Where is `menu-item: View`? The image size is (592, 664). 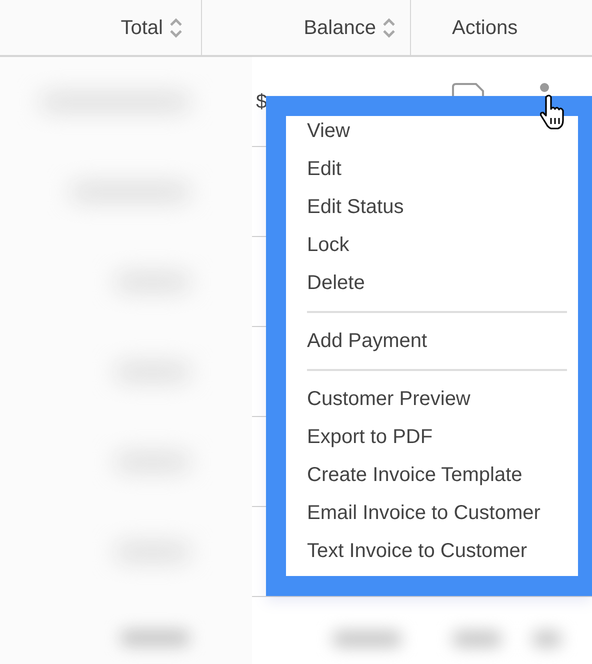 menu-item: View is located at coordinates (432, 131).